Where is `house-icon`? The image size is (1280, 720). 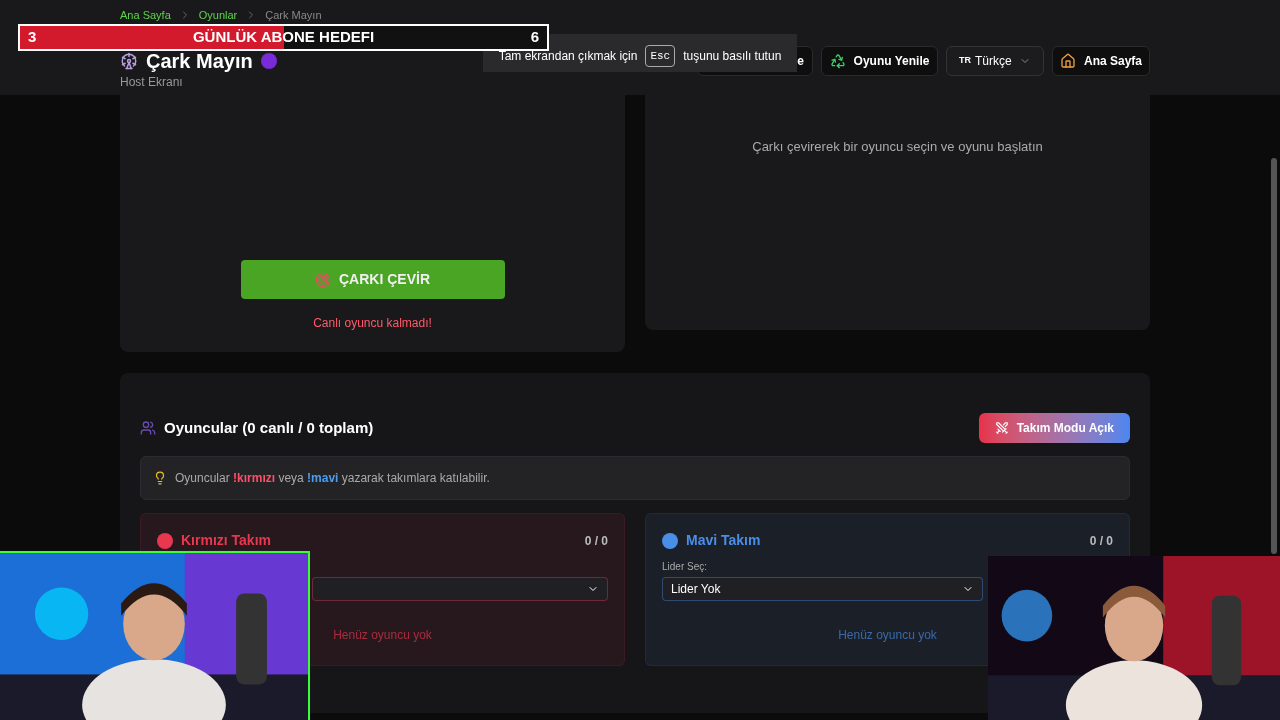 house-icon is located at coordinates (1068, 61).